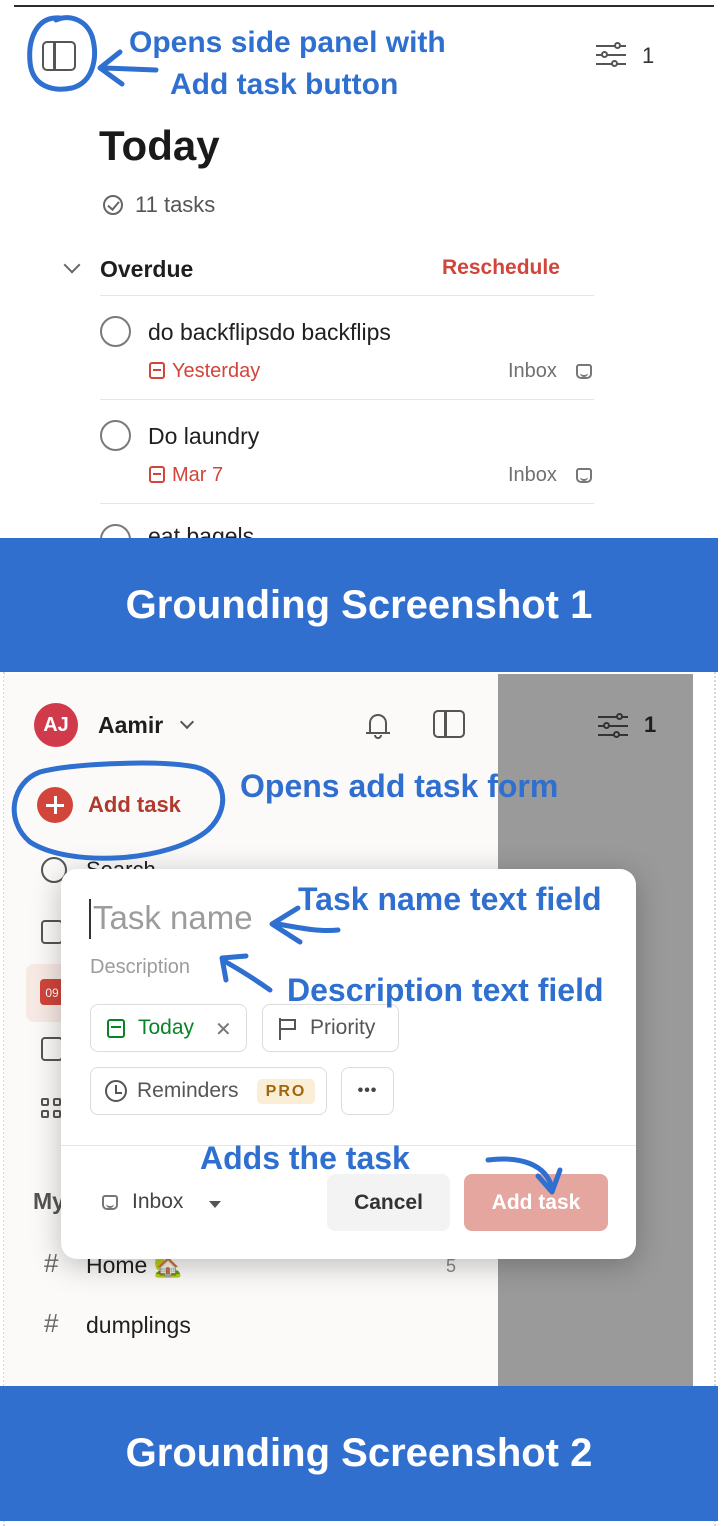 This screenshot has height=1526, width=722. What do you see at coordinates (52, 1109) in the screenshot?
I see `filters-labels-icon` at bounding box center [52, 1109].